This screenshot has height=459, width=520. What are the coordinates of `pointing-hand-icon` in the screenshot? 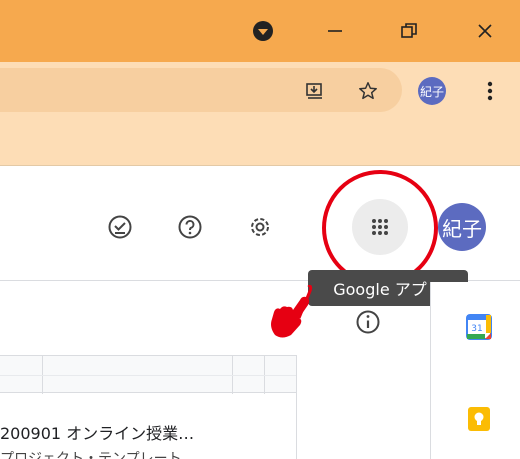 It's located at (291, 312).